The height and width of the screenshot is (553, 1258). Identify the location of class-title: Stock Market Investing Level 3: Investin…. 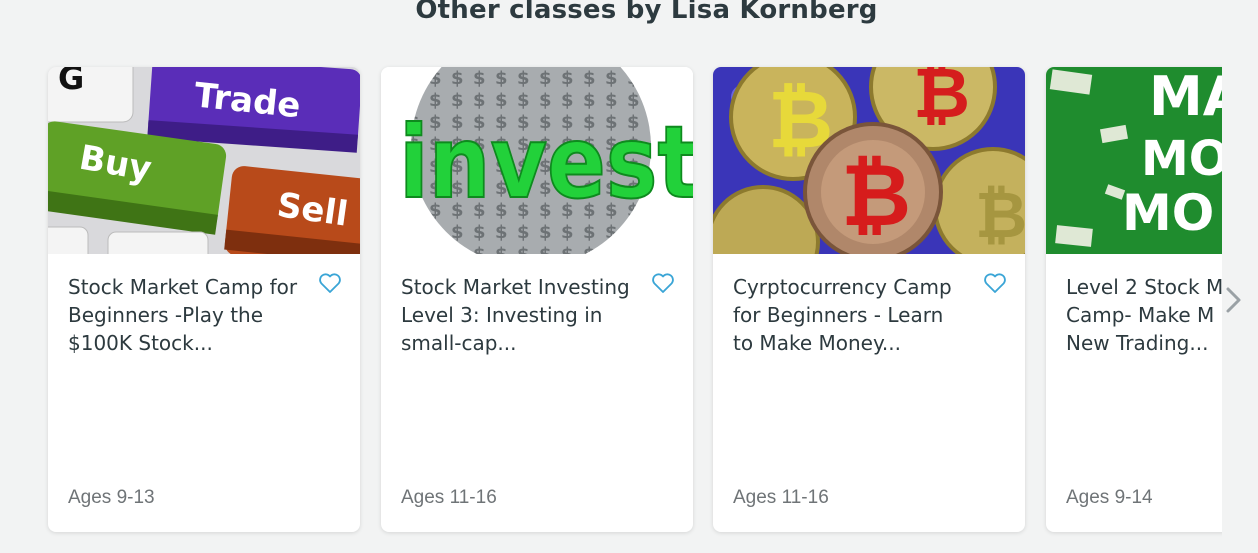
(526, 315).